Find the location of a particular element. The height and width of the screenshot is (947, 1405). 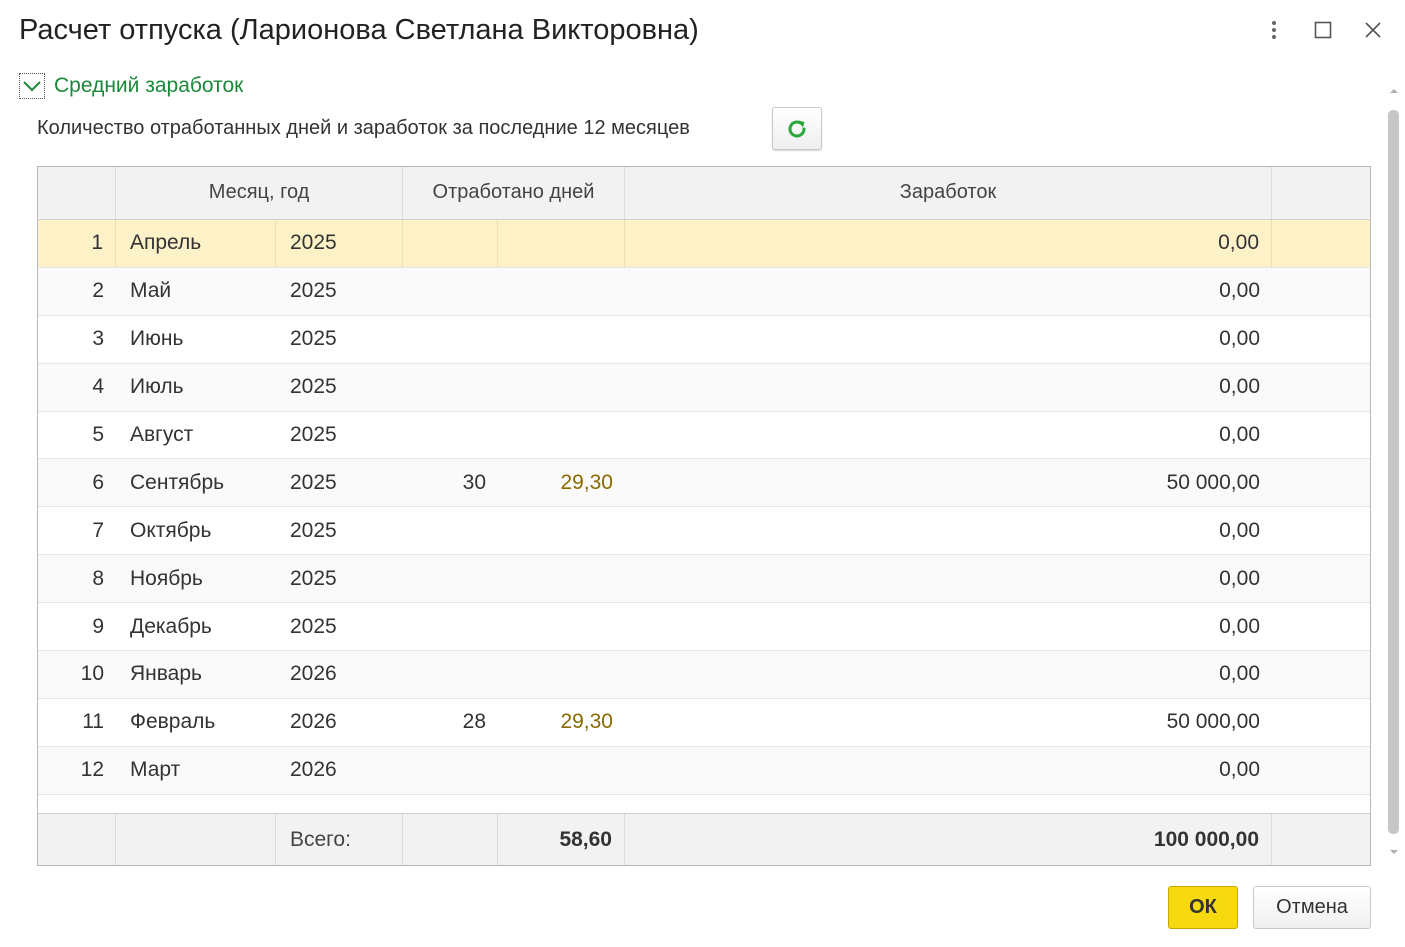

cell-number: 5 is located at coordinates (77, 435).